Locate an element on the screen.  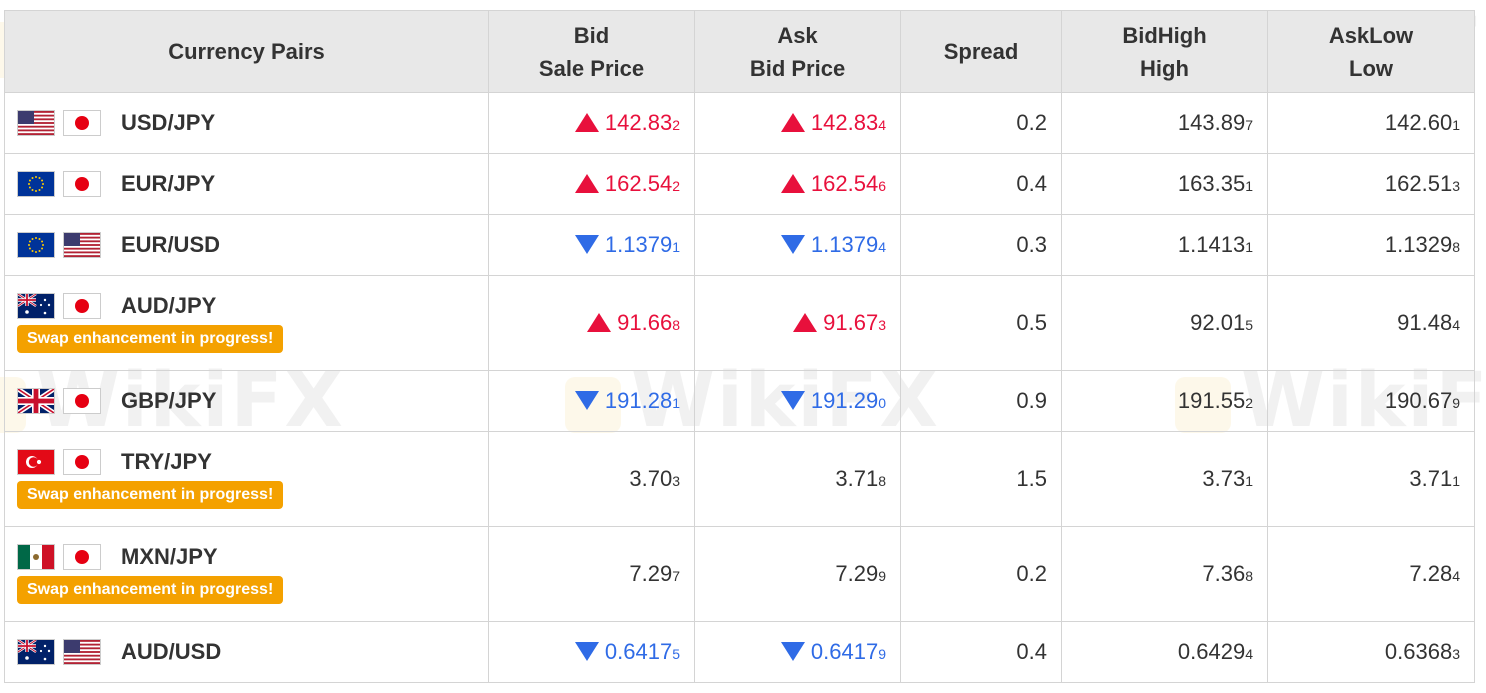
price-value: 191.29 is located at coordinates (844, 400).